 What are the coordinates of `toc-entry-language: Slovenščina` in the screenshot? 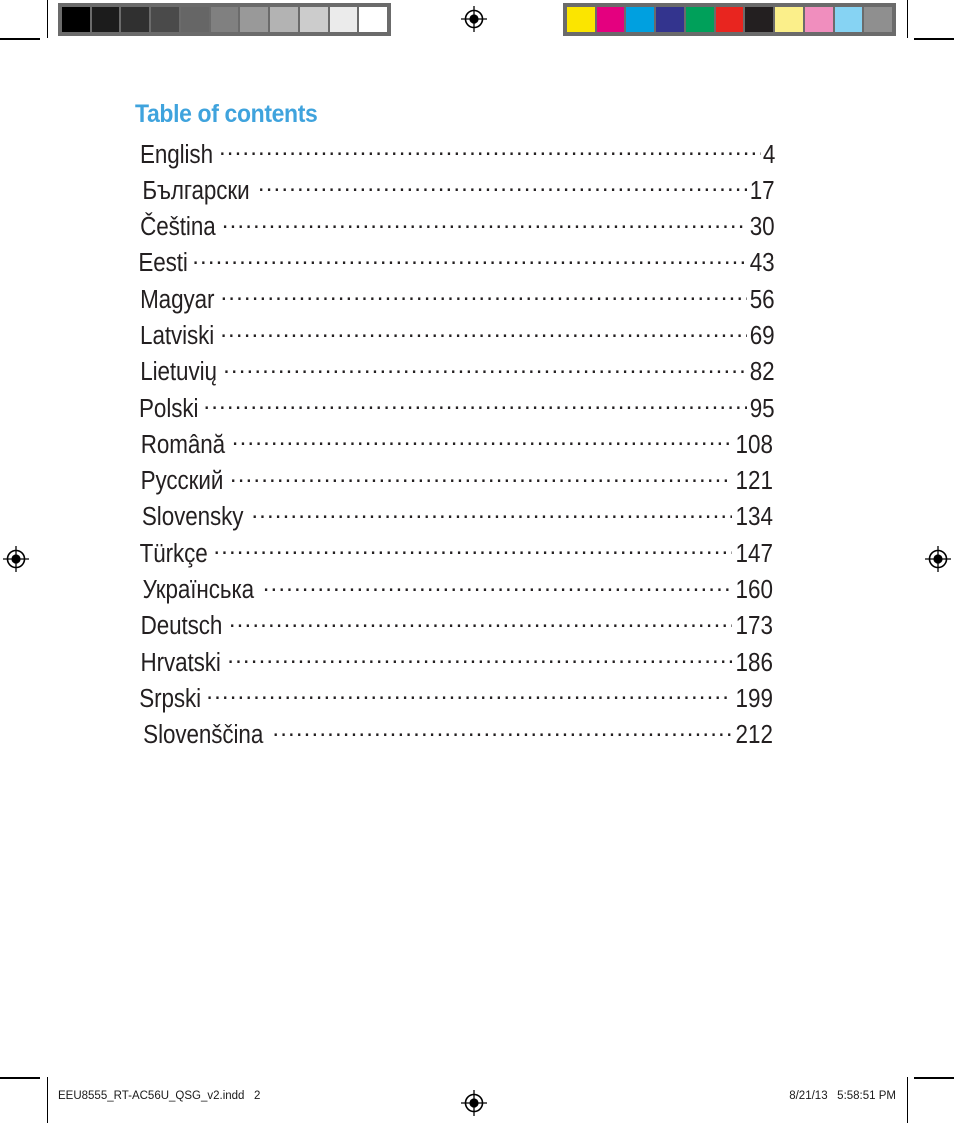 It's located at (203, 735).